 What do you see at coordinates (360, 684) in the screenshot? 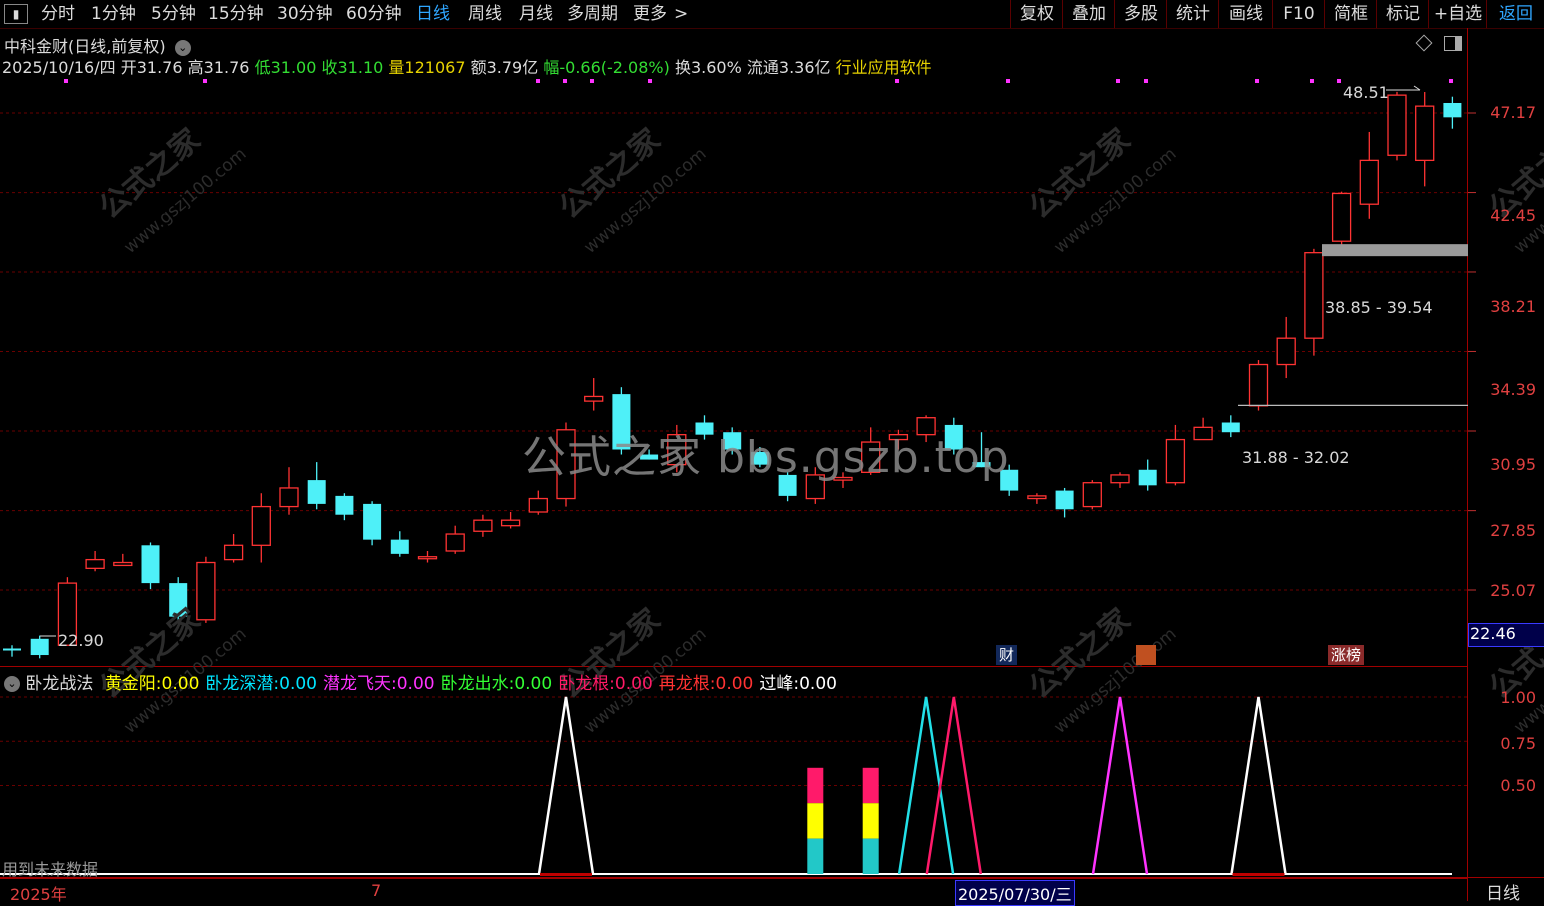
I see `indicator-item-label-2: 潜龙飞天:` at bounding box center [360, 684].